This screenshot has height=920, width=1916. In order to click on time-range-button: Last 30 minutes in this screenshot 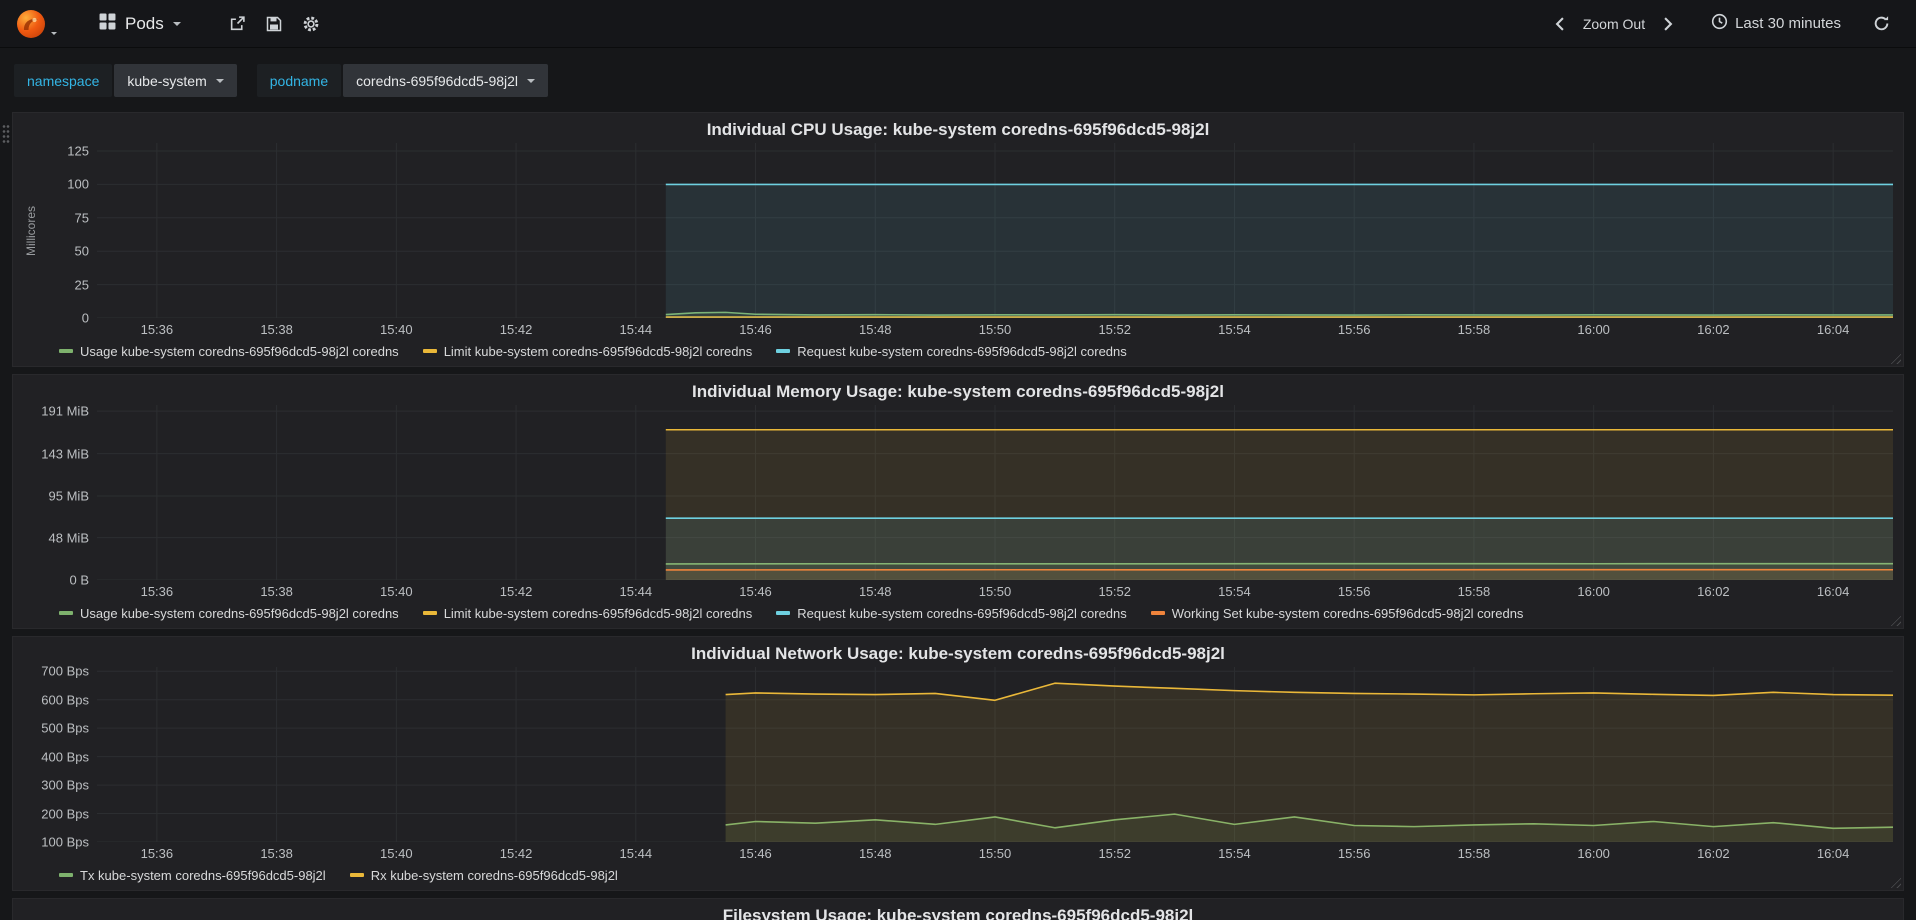, I will do `click(1776, 23)`.